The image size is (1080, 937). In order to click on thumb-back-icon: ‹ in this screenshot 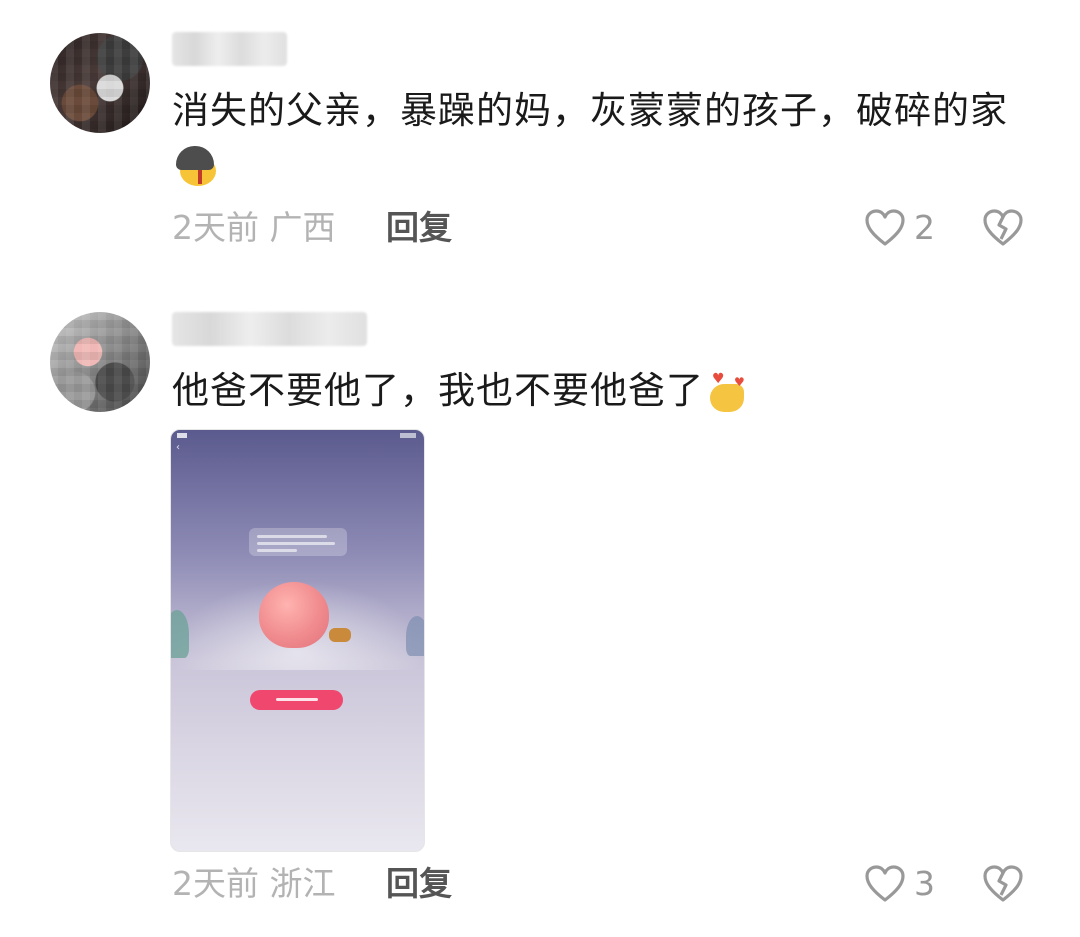, I will do `click(178, 447)`.